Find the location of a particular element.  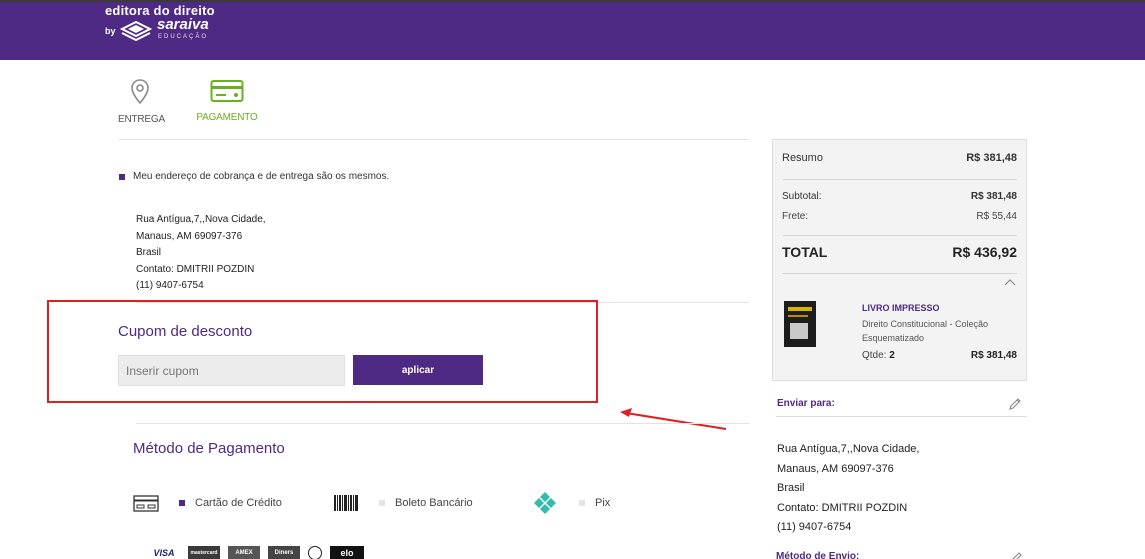

summary-resumo-row: Resumo R$ 381,48 is located at coordinates (899, 158).